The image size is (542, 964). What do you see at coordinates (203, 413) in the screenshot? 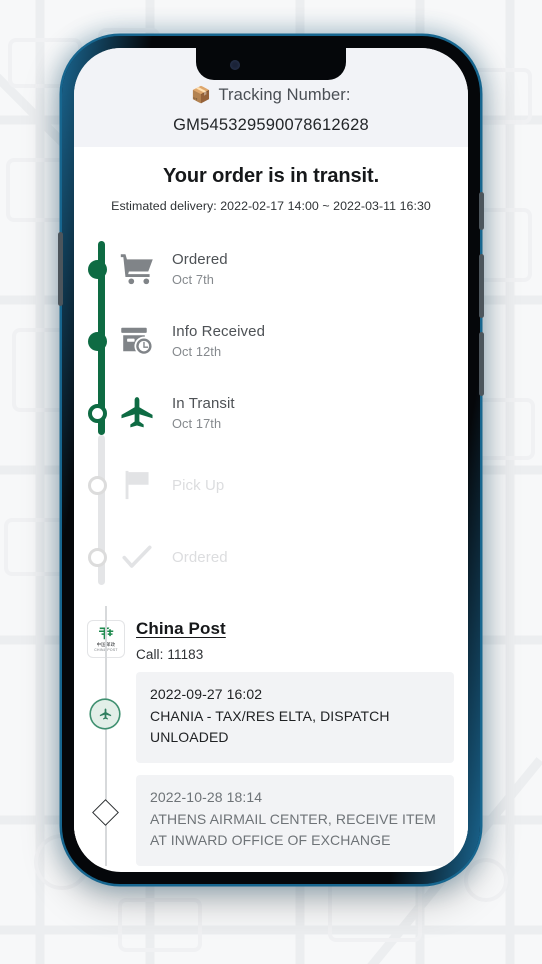
I see `step-in-transit-text: In Transit Oct 17th` at bounding box center [203, 413].